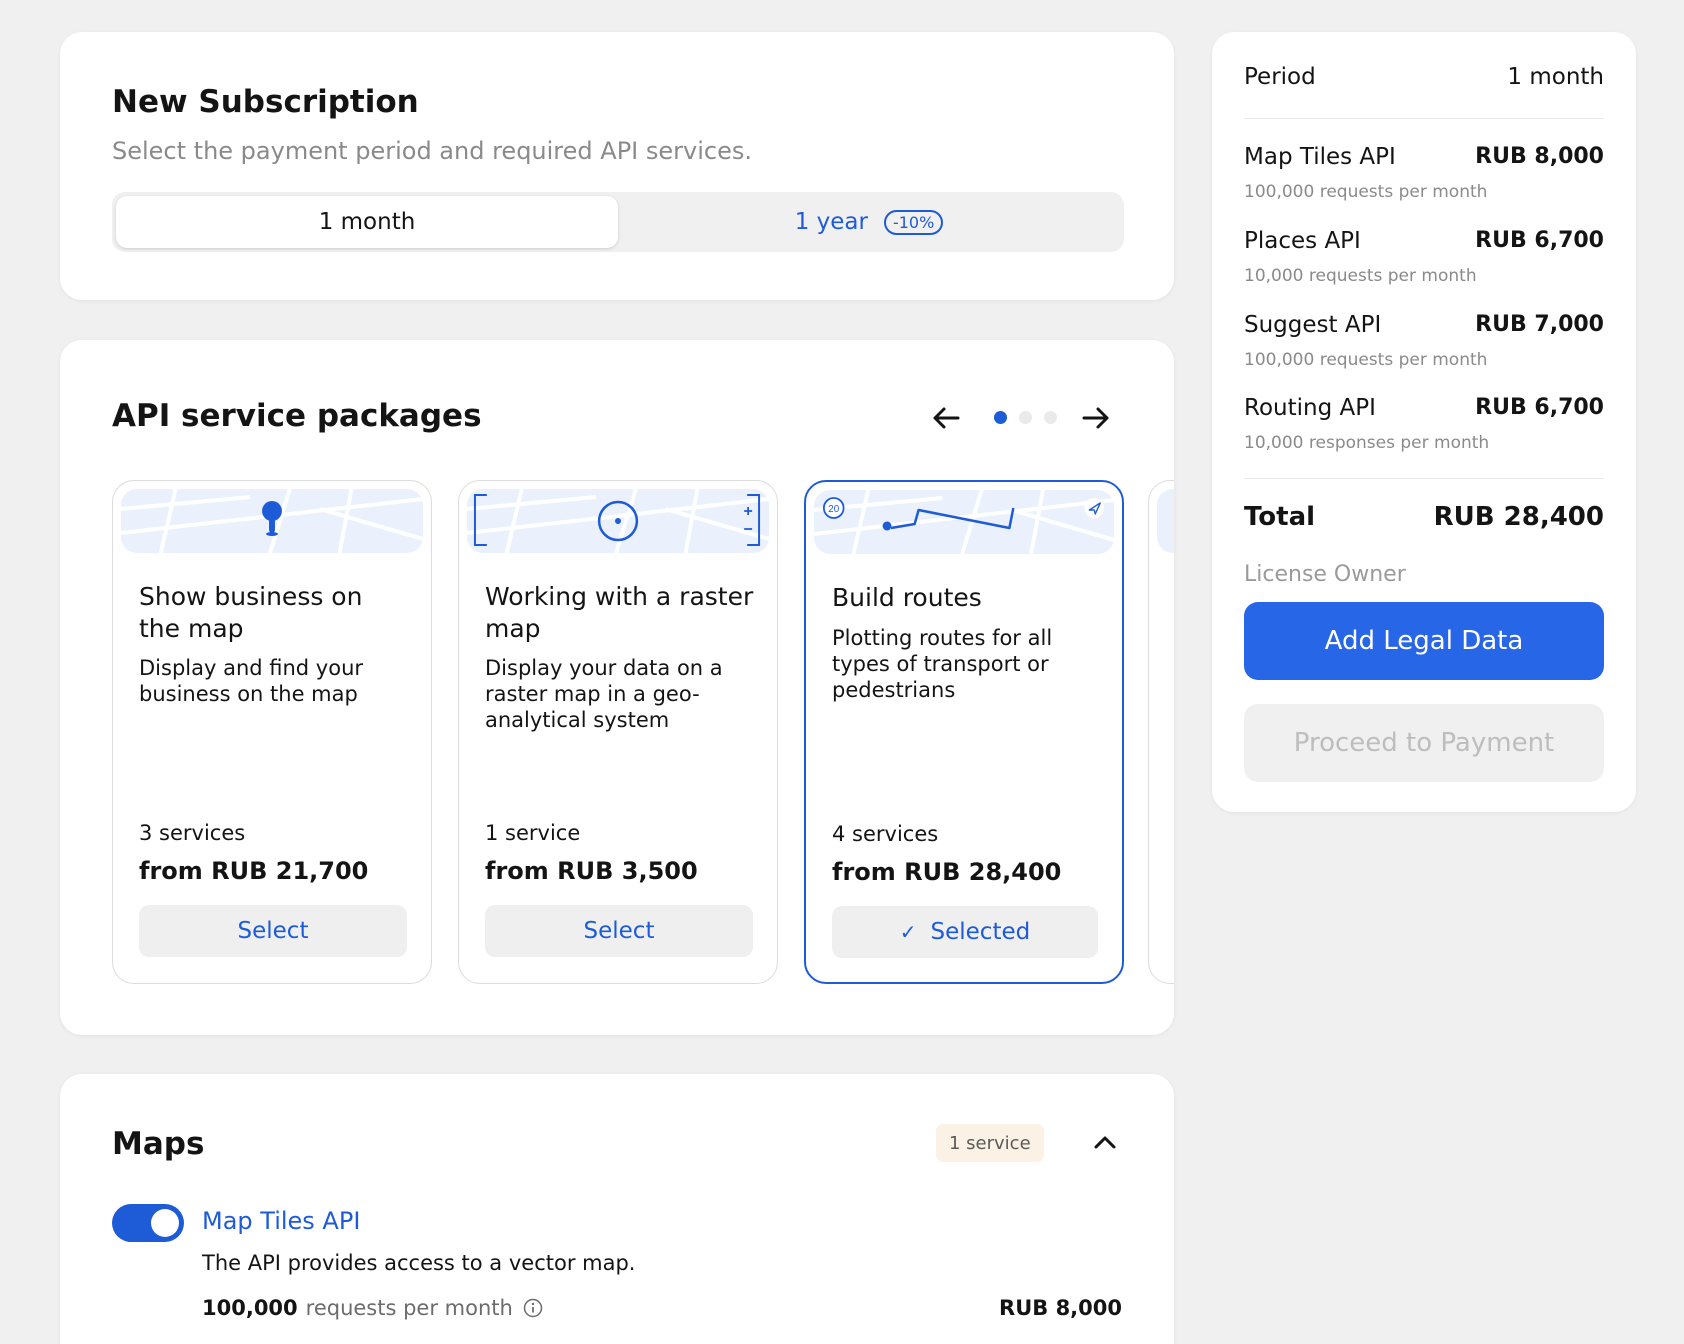  What do you see at coordinates (869, 222) in the screenshot?
I see `period-option-year: 1 year -10%` at bounding box center [869, 222].